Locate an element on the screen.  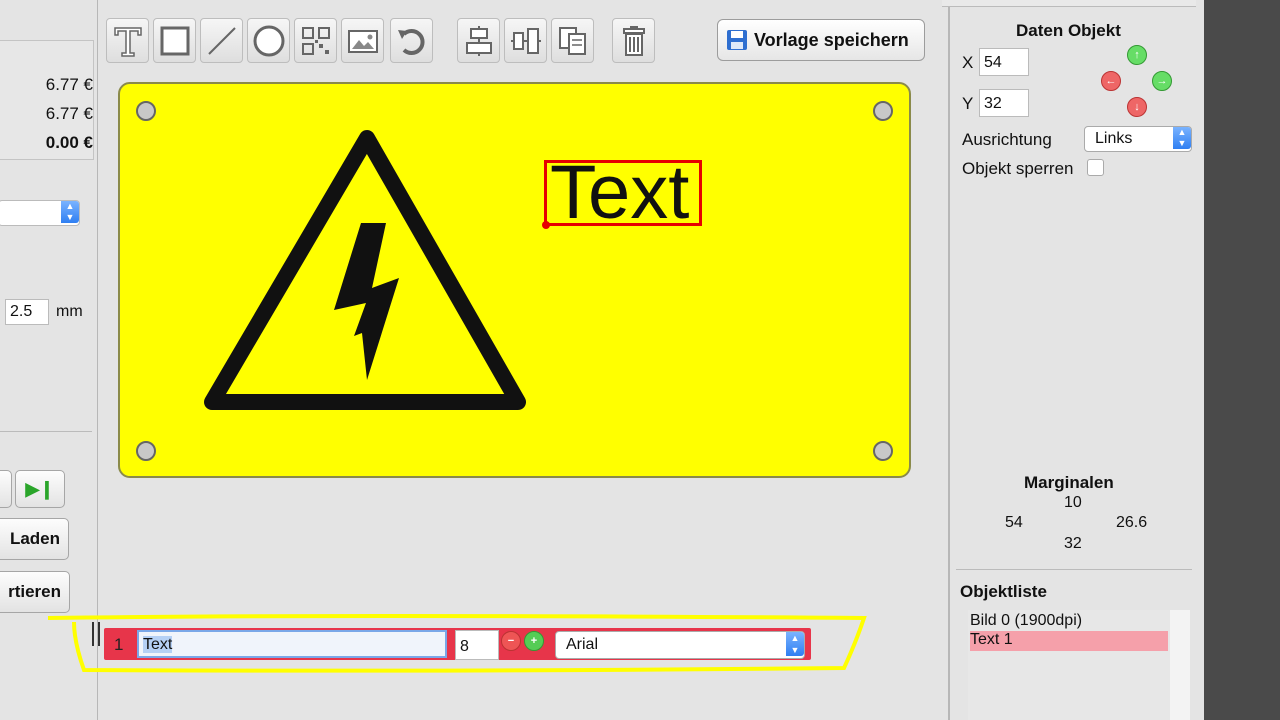
circle-icon is located at coordinates (268, 40).